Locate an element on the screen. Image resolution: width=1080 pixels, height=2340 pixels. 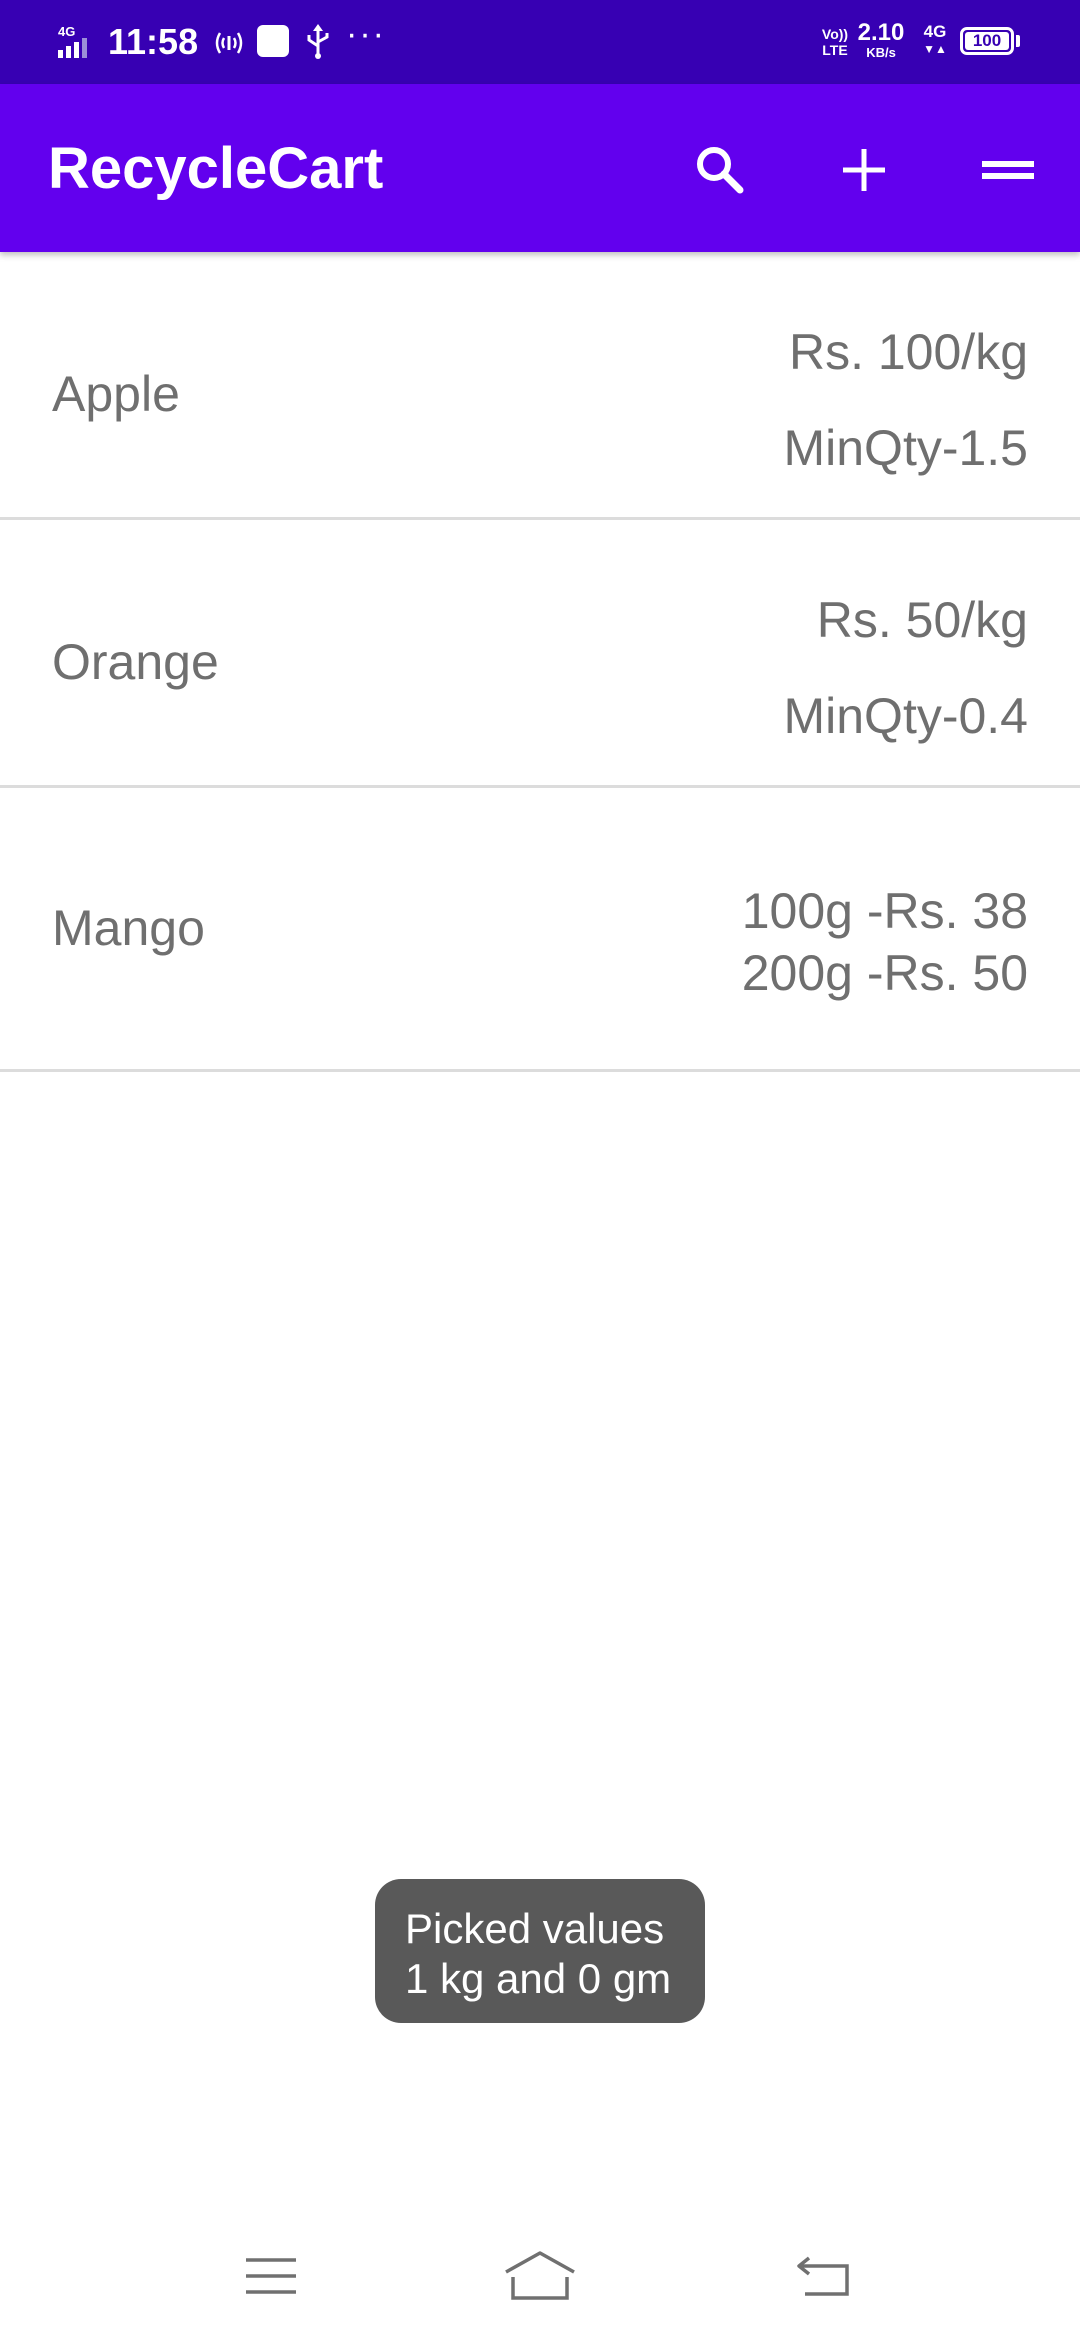
add-icon is located at coordinates (864, 170).